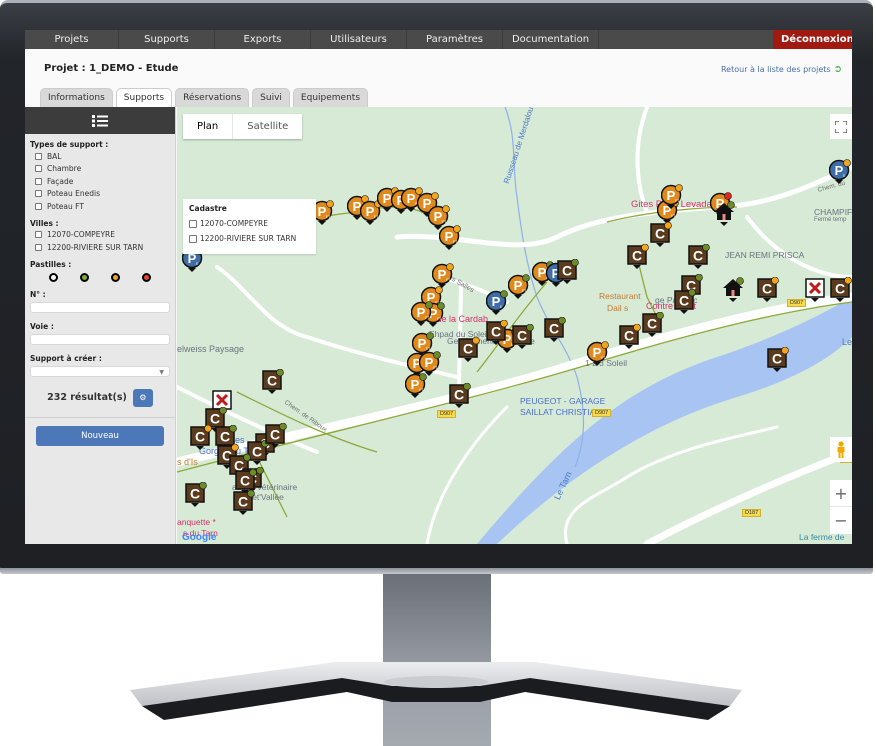  I want to click on marker-house-icon, so click(724, 213).